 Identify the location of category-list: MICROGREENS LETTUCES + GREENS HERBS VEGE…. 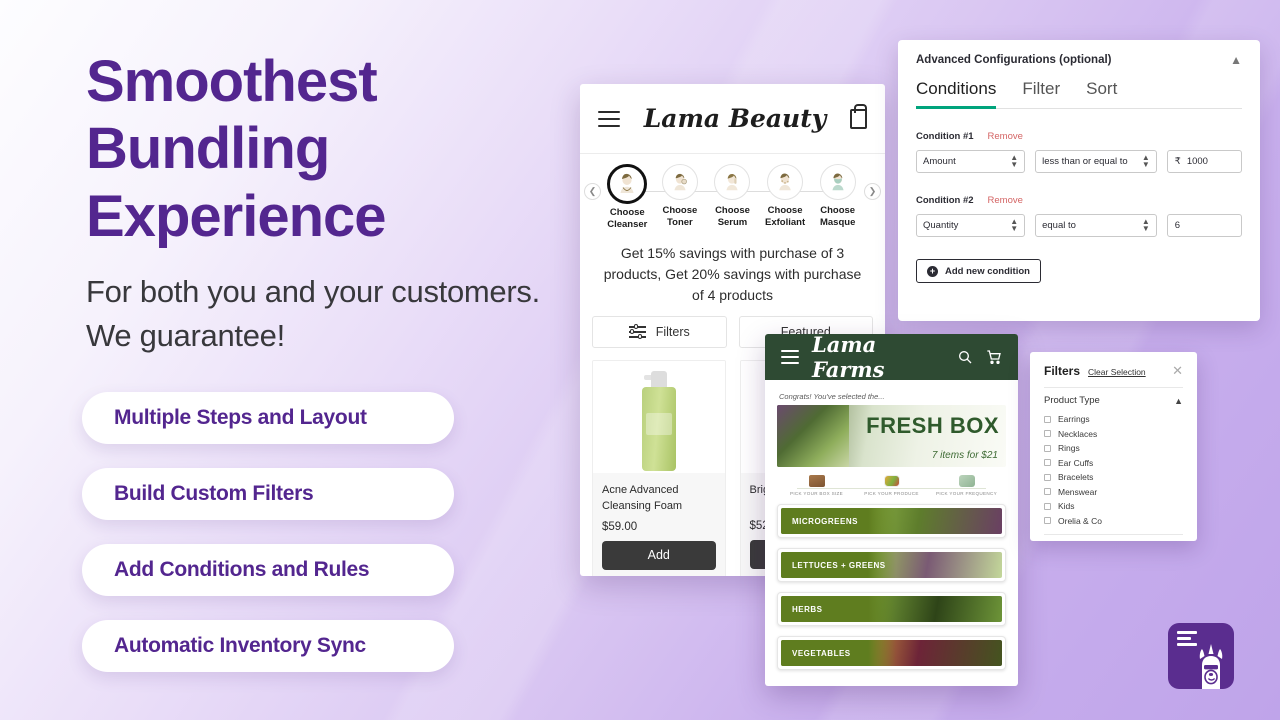
(891, 586).